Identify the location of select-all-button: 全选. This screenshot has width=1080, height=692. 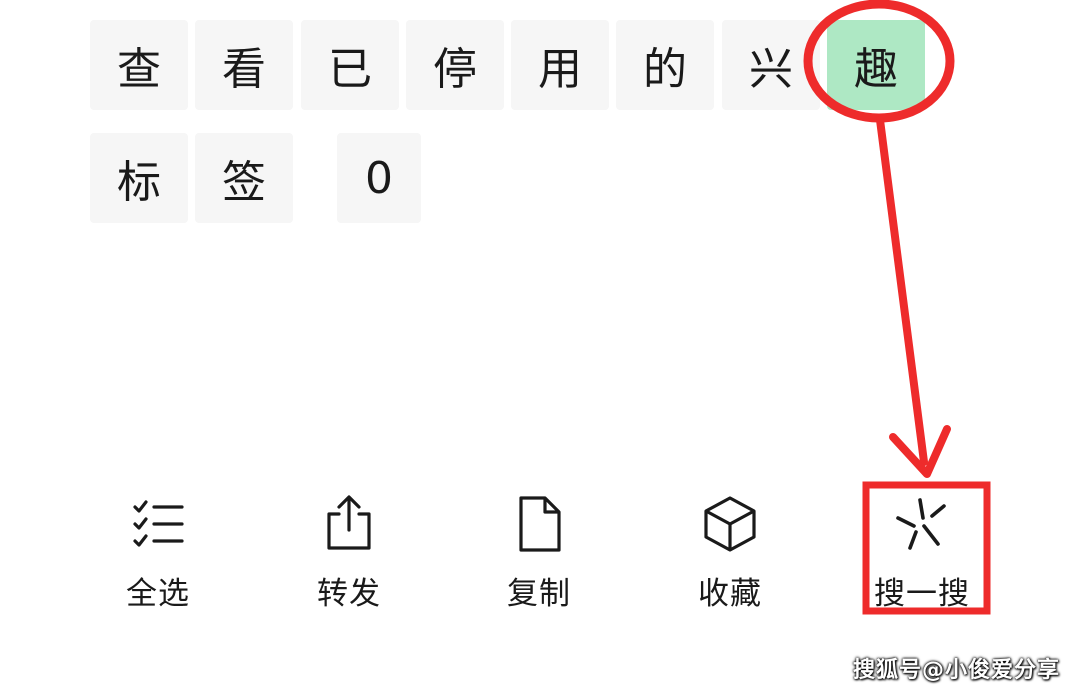
(158, 558).